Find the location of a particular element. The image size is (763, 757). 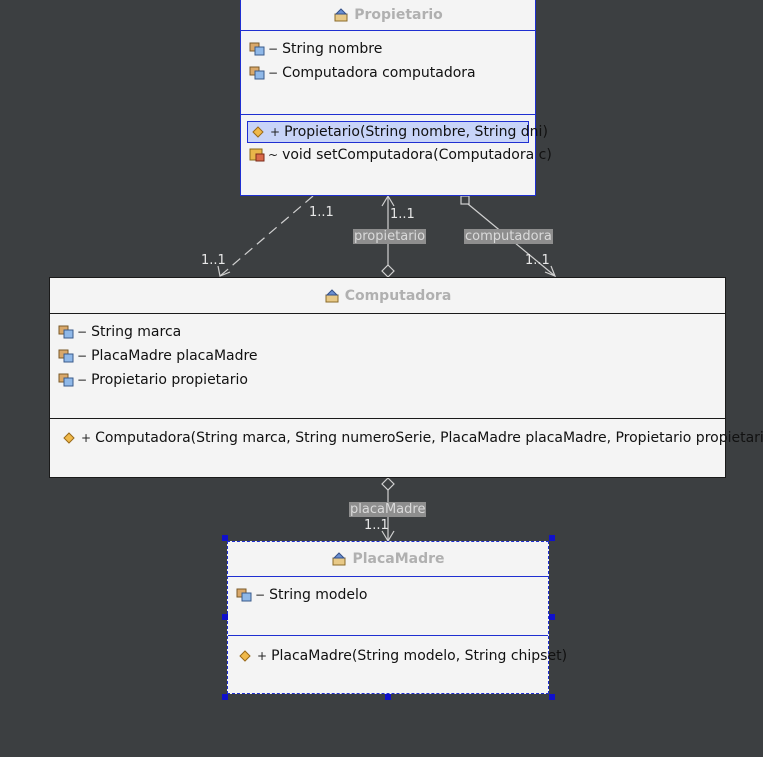

resize-handle-middle-right is located at coordinates (552, 617).